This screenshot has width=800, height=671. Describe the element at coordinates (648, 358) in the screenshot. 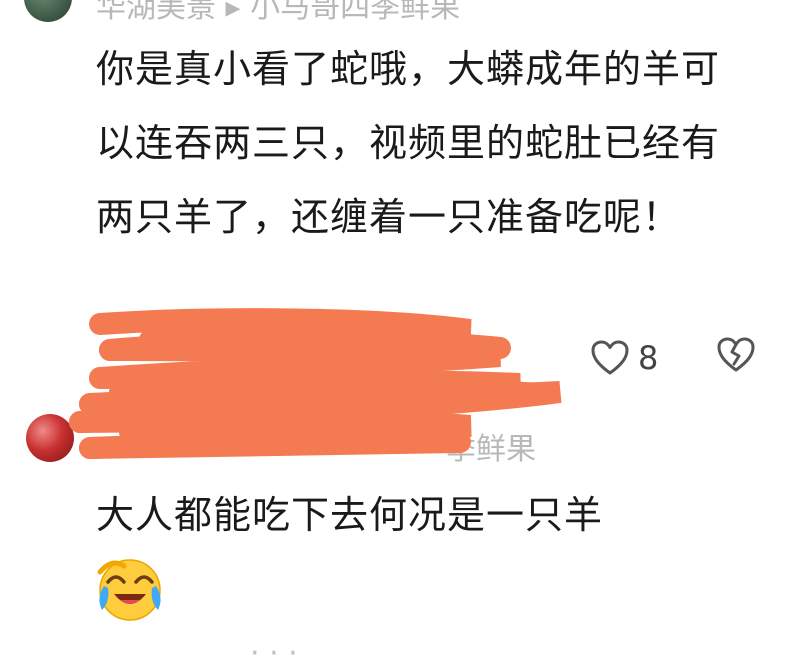

I see `like-count: 8` at that location.